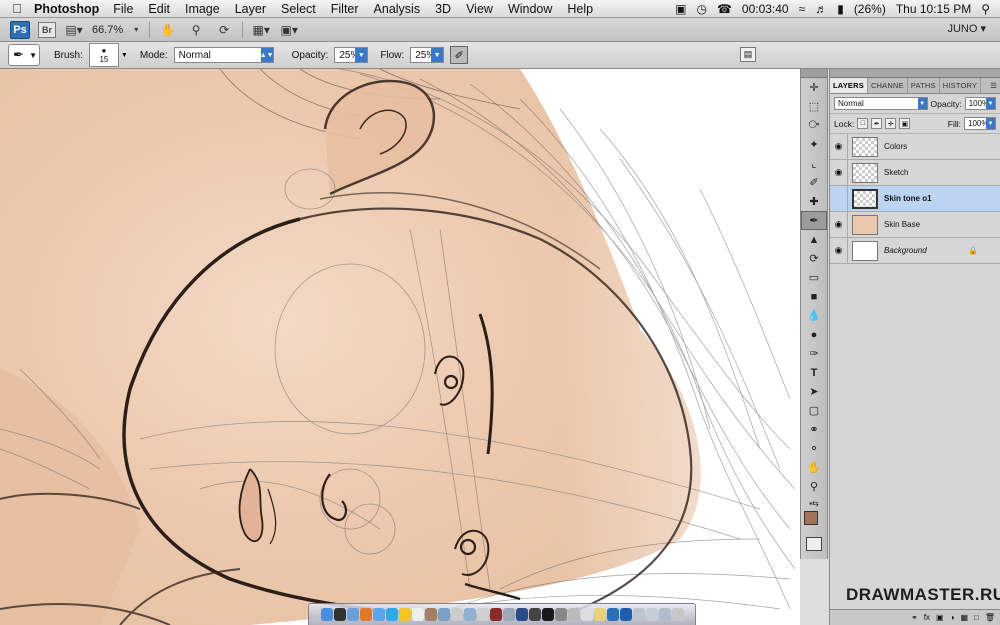  Describe the element at coordinates (814, 144) in the screenshot. I see `quick-select-tool-icon: ✦` at that location.